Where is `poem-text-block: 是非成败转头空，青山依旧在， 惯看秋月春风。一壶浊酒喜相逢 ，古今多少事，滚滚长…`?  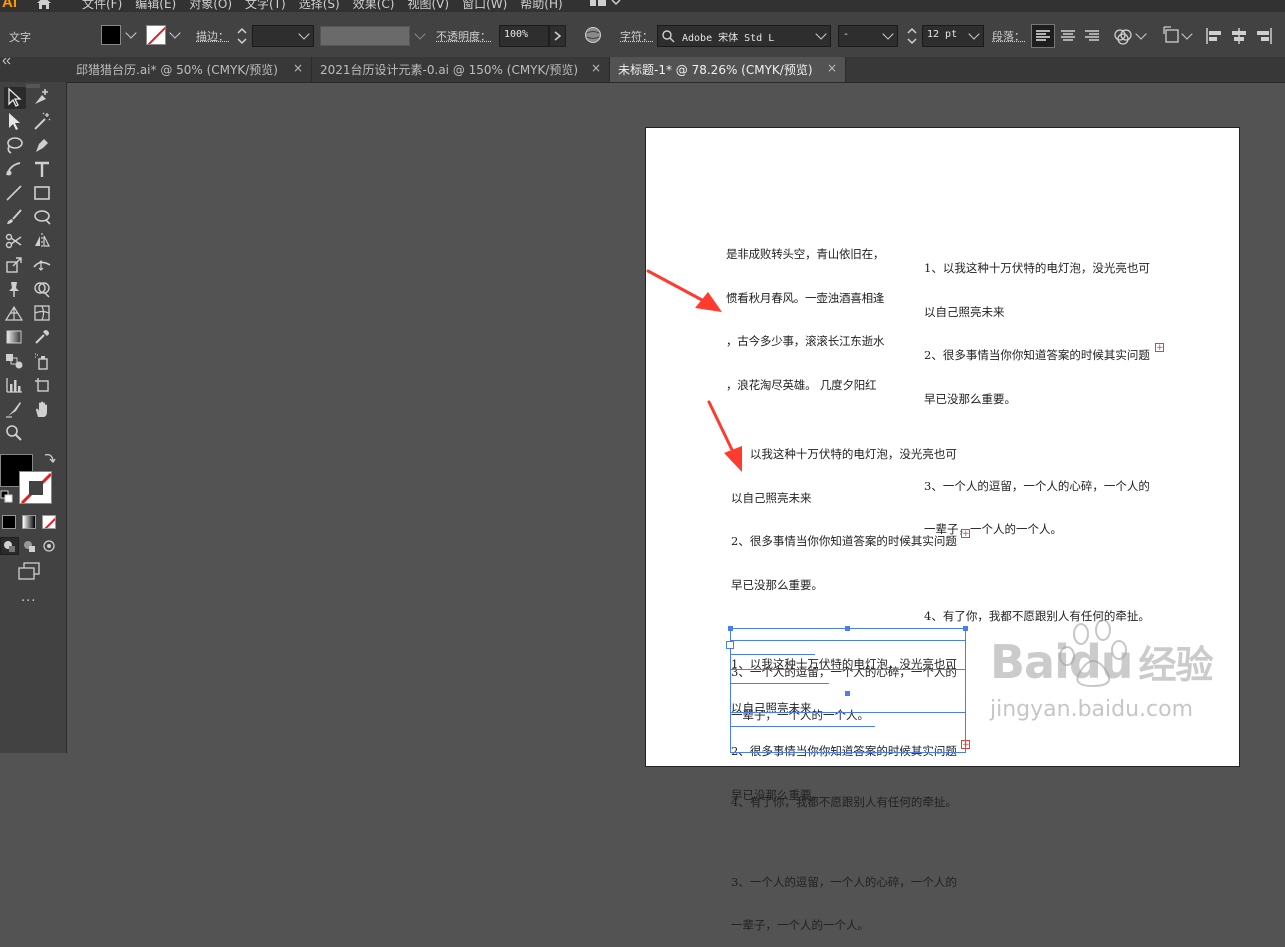 poem-text-block: 是非成败转头空，青山依旧在， 惯看秋月春风。一壶浊酒喜相逢 ，古今多少事，滚滚长… is located at coordinates (805, 312).